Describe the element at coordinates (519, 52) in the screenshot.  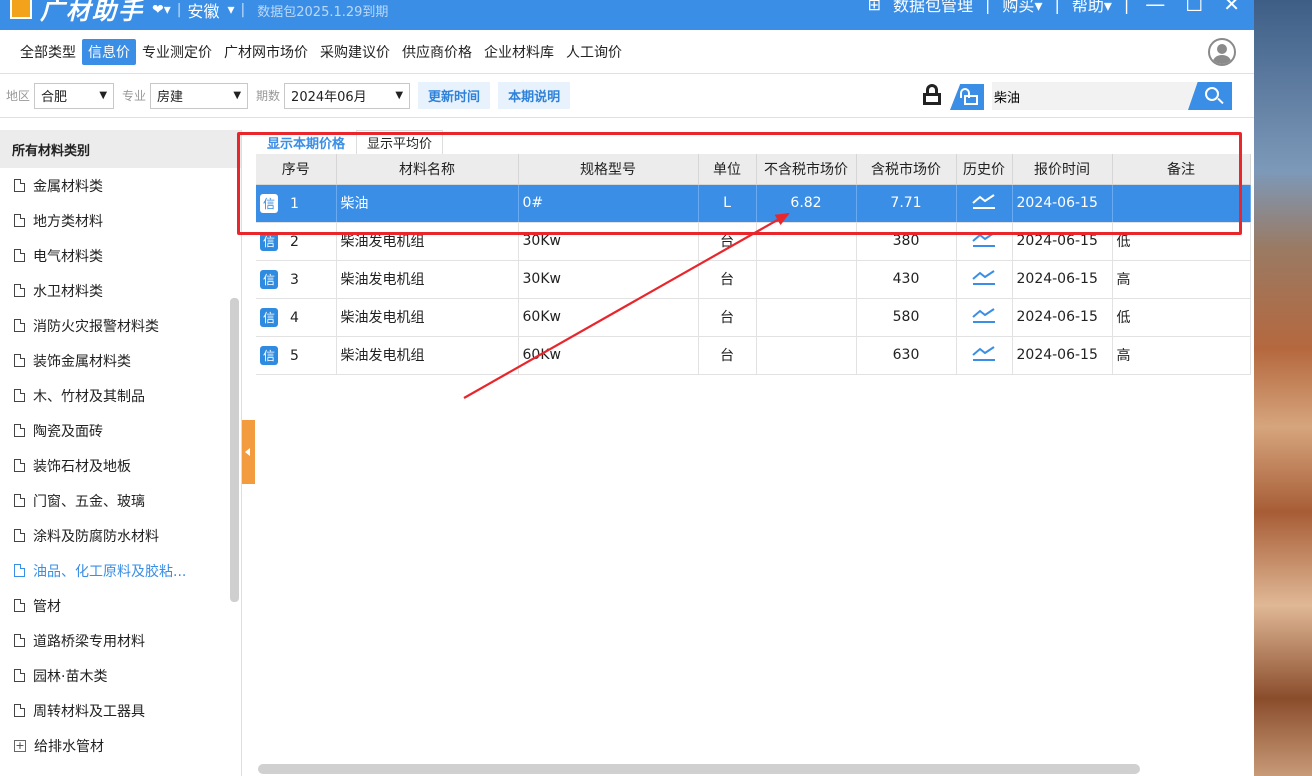
I see `menu-enterprise-library: 企业材料库` at that location.